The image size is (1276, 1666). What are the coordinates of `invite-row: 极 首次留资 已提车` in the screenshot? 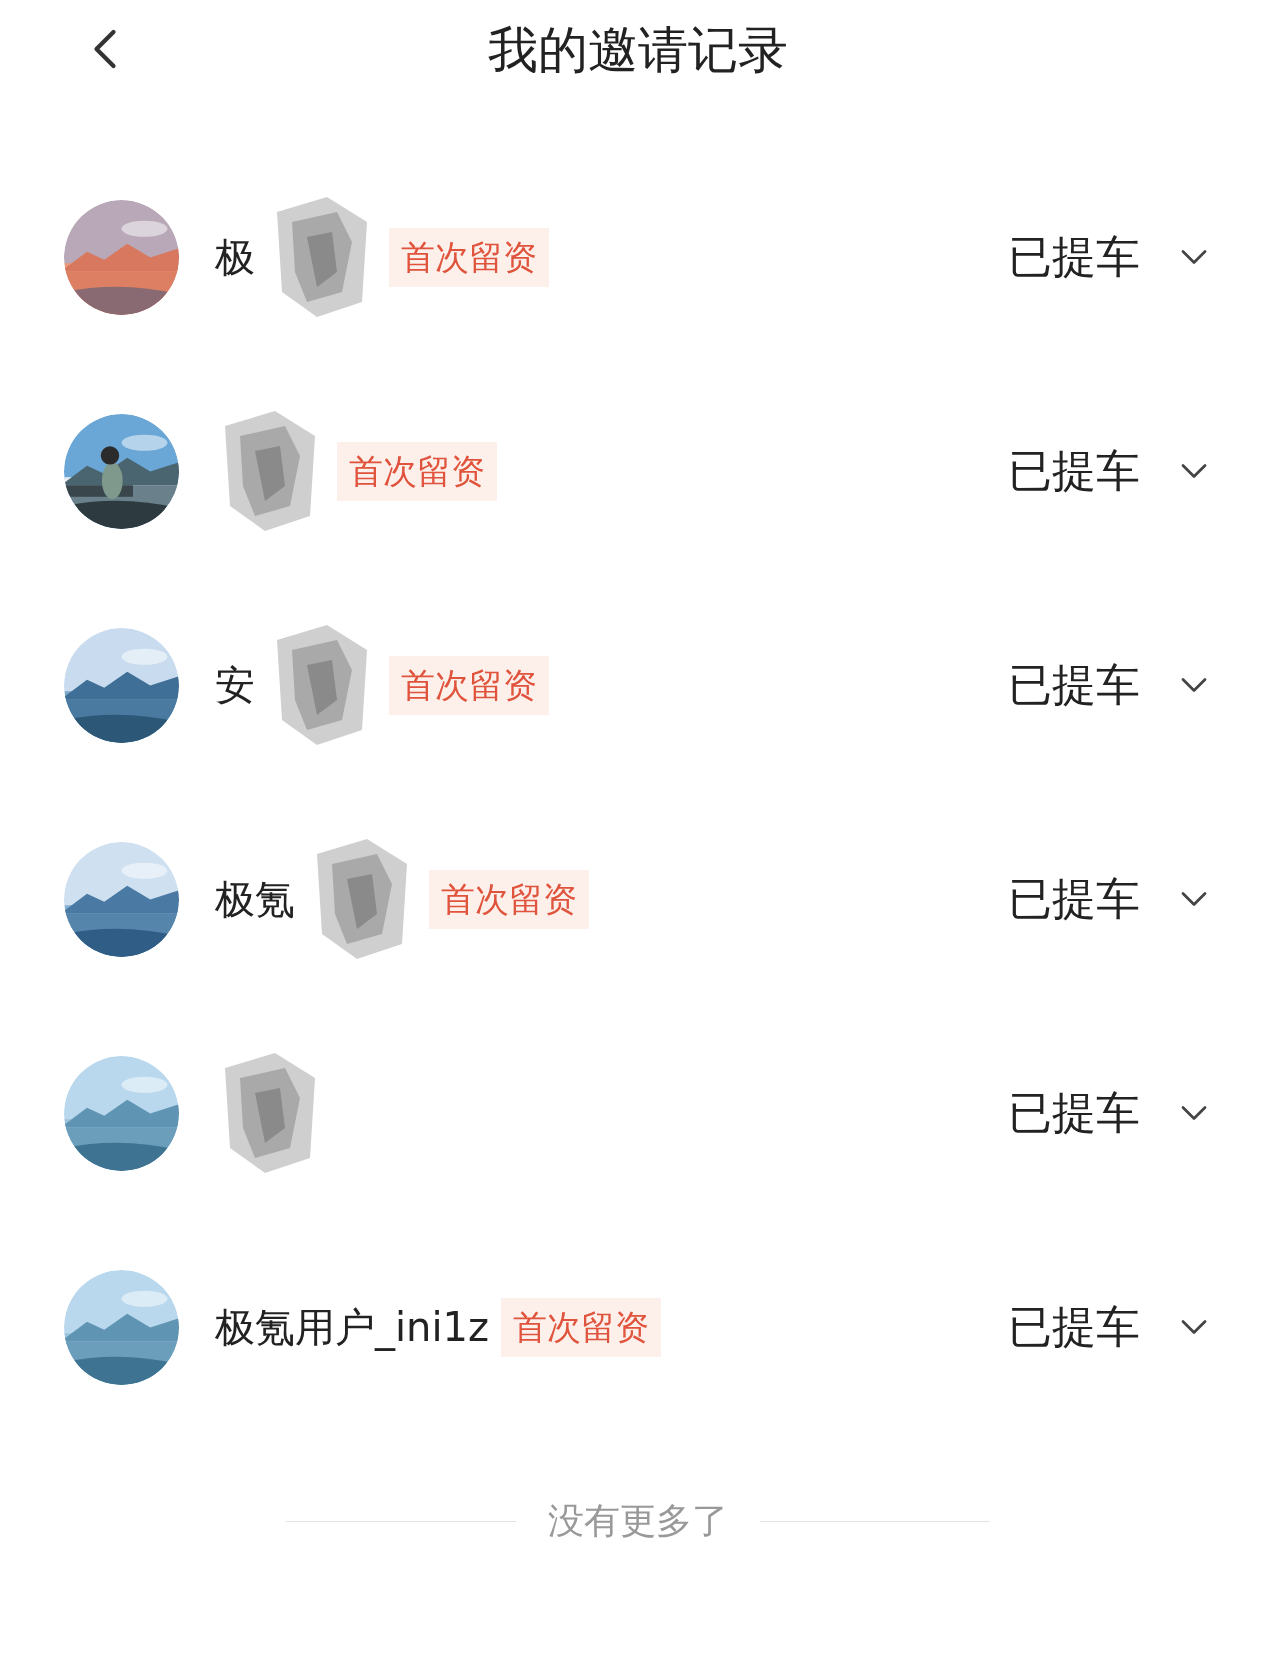 It's located at (638, 257).